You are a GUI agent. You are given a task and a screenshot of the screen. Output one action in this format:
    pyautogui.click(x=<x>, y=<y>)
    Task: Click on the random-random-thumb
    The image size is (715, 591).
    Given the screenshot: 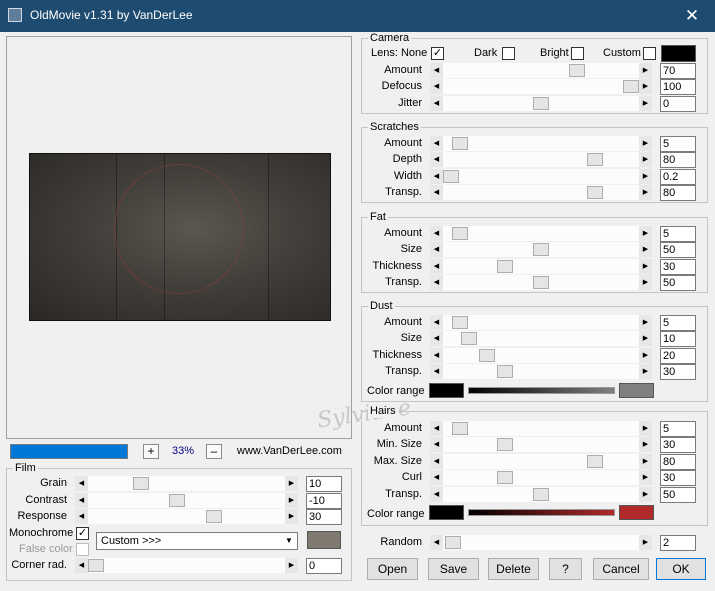 What is the action you would take?
    pyautogui.click(x=453, y=542)
    